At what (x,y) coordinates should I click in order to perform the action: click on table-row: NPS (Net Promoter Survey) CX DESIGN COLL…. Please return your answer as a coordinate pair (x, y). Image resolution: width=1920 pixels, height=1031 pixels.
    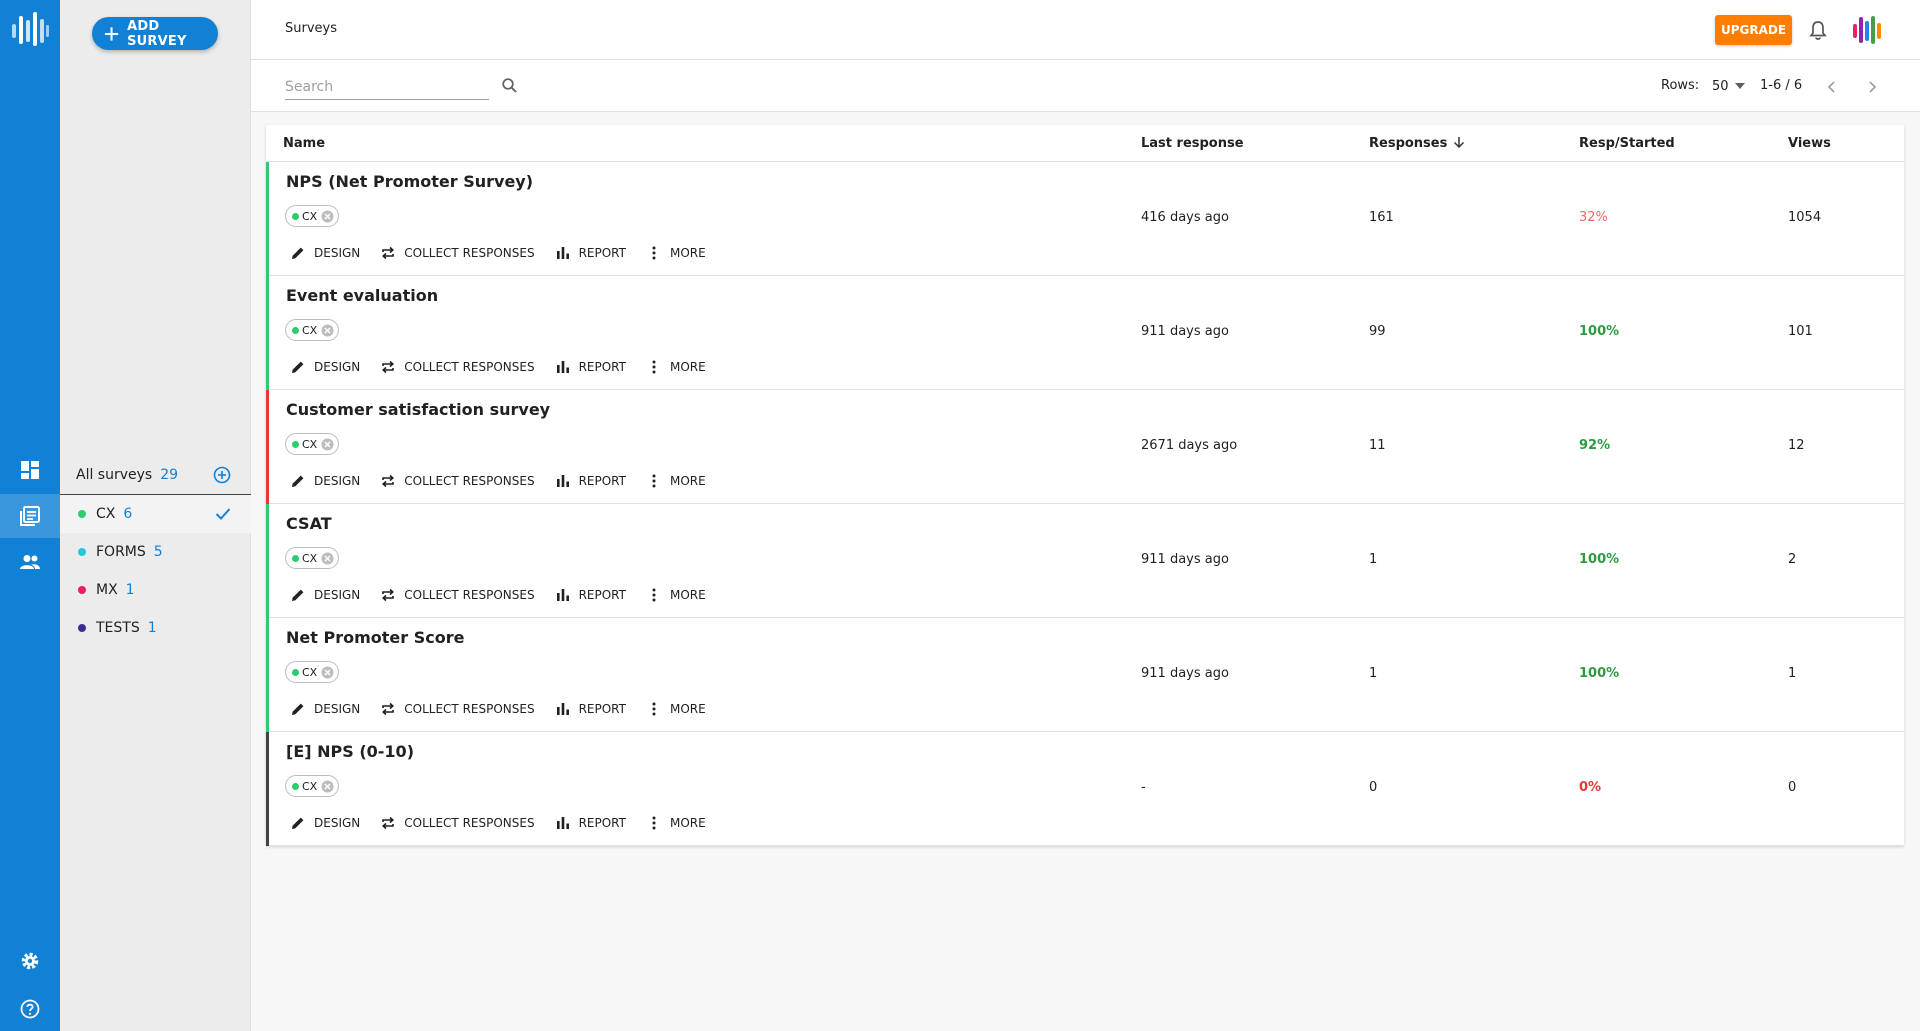
    Looking at the image, I should click on (1085, 219).